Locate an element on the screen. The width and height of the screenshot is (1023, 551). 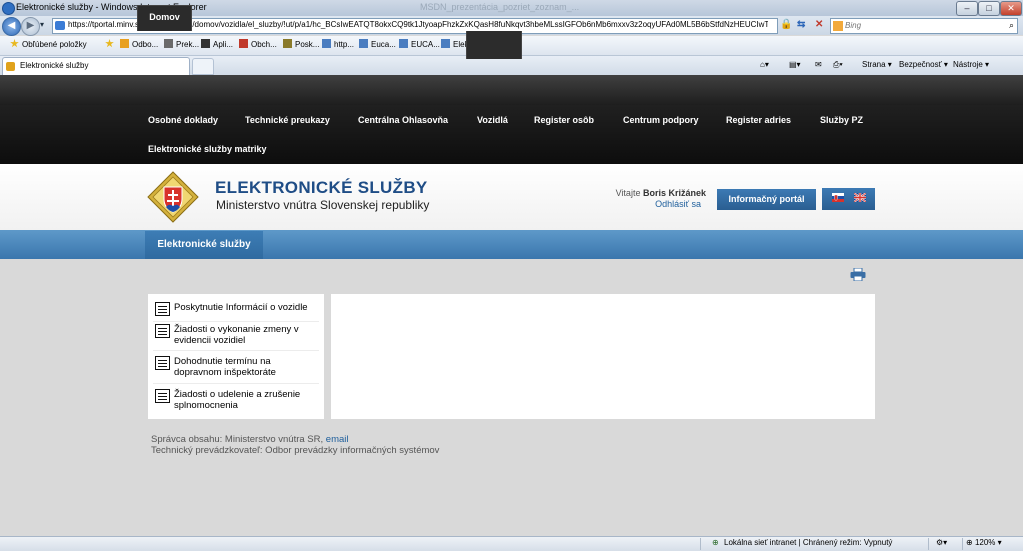
history-dropdown-icon: ▾ is located at coordinates (42, 24).